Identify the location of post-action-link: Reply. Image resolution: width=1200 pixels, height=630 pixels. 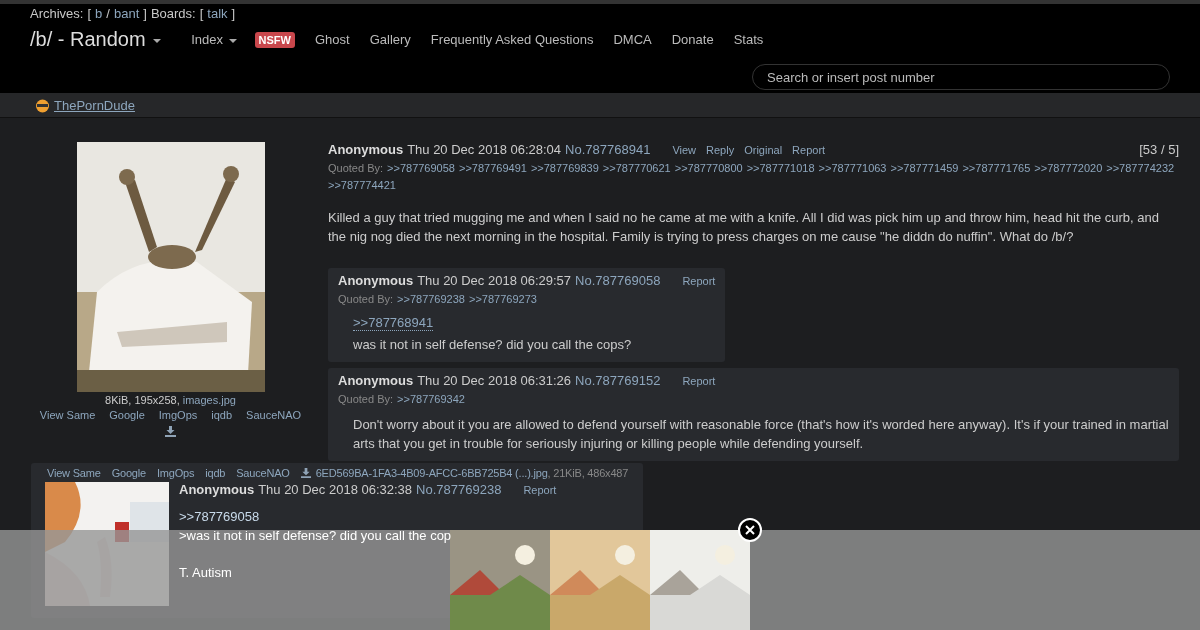
(720, 150).